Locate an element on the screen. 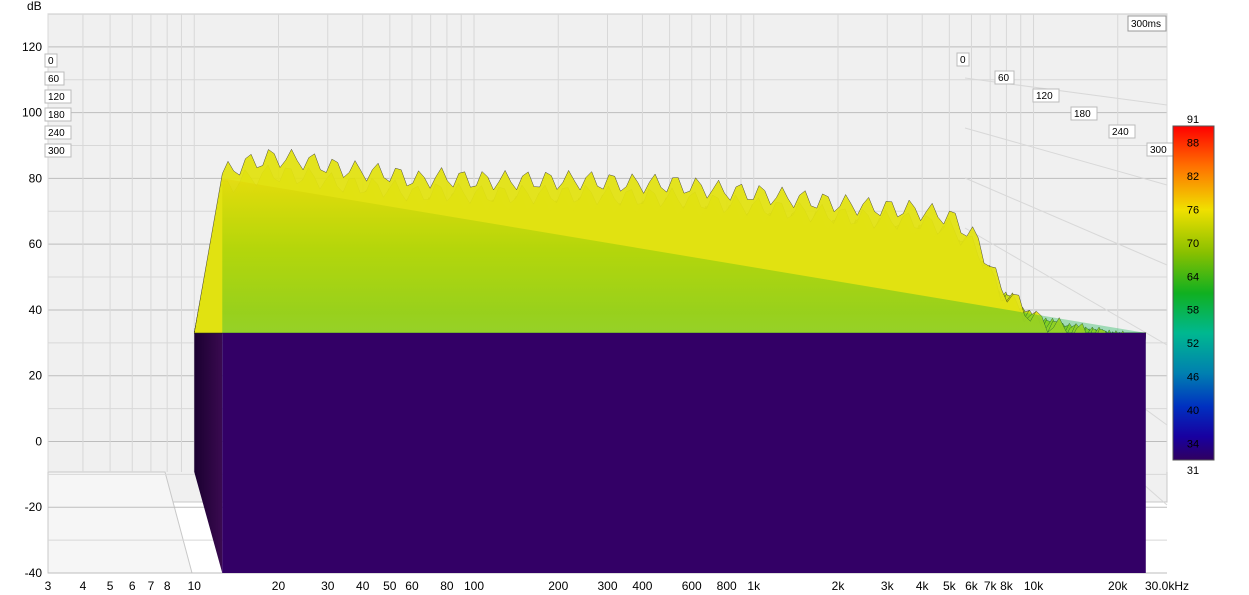 Image resolution: width=1249 pixels, height=595 pixels. y-axis-label: dB is located at coordinates (34, 6).